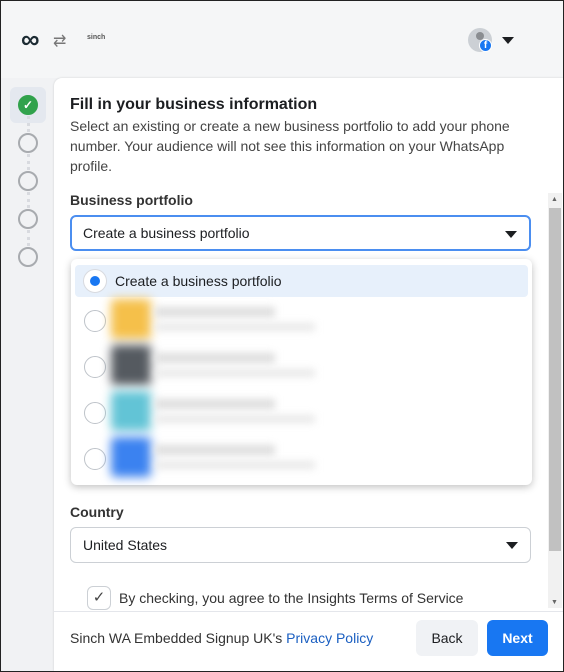  I want to click on radio-selected, so click(95, 281).